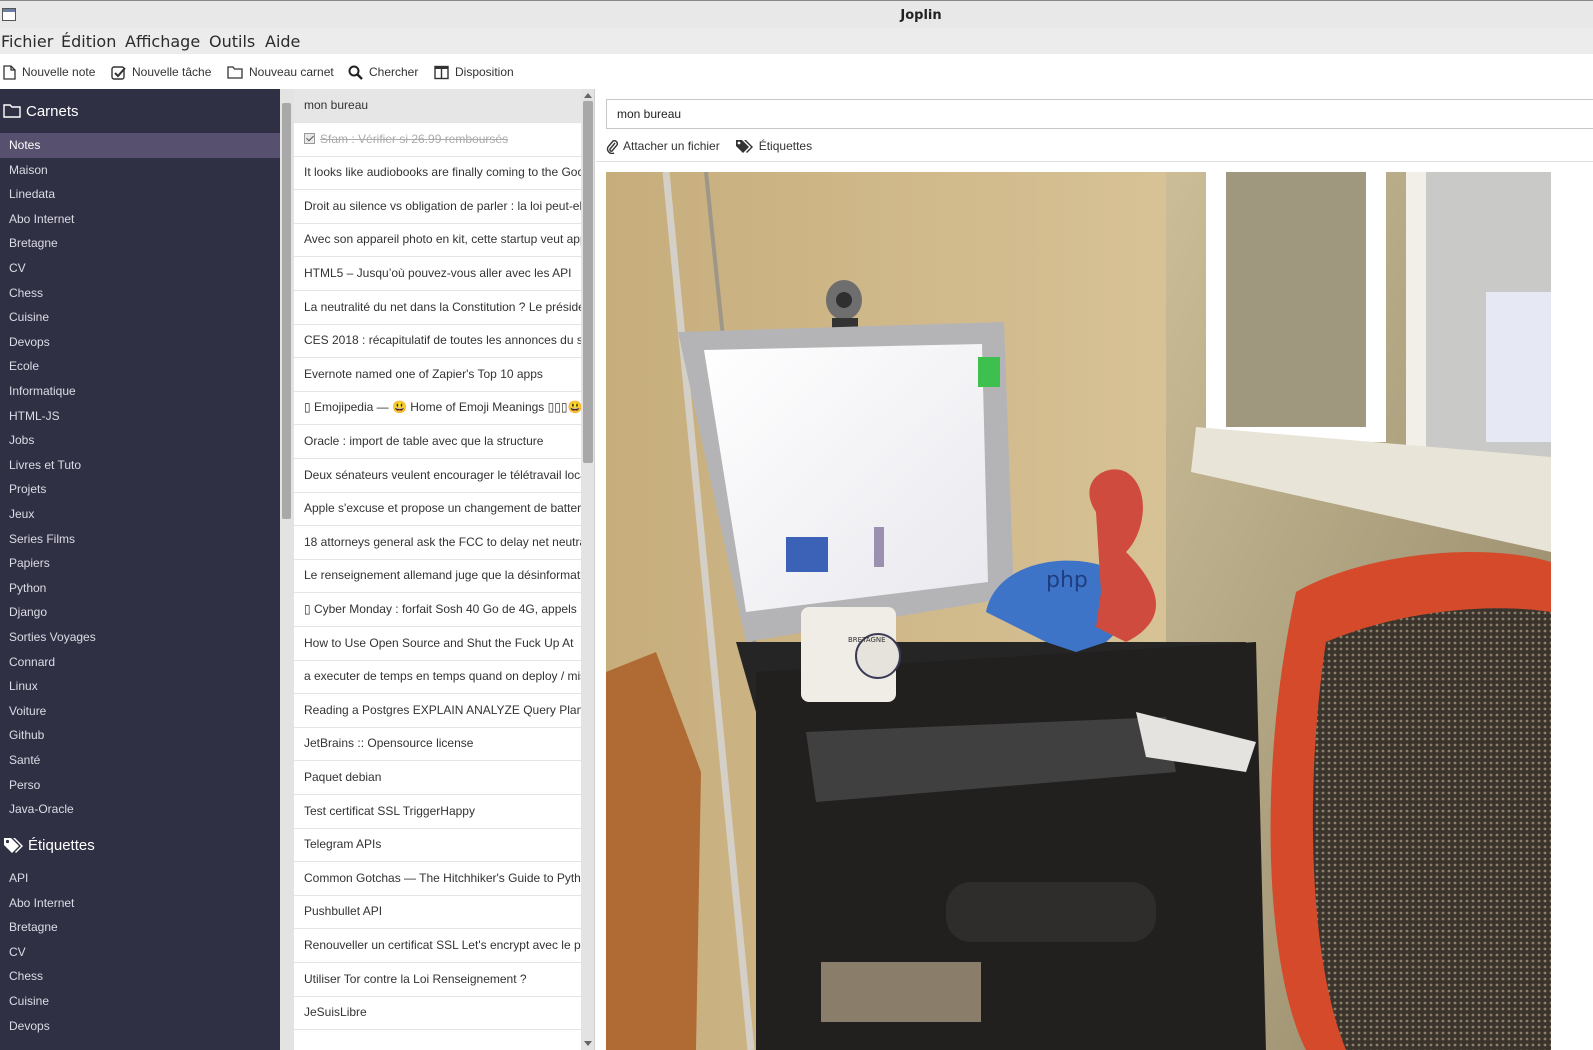  What do you see at coordinates (474, 72) in the screenshot?
I see `layout-button: Disposition` at bounding box center [474, 72].